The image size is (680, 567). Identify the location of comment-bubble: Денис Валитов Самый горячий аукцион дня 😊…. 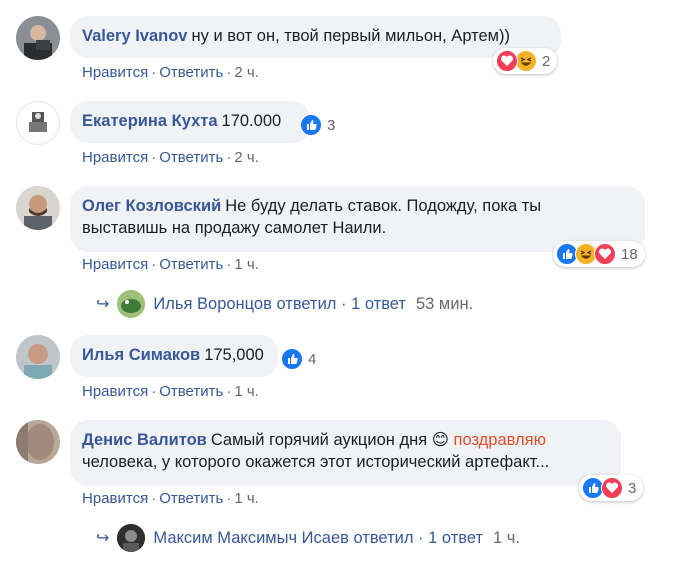
(345, 453).